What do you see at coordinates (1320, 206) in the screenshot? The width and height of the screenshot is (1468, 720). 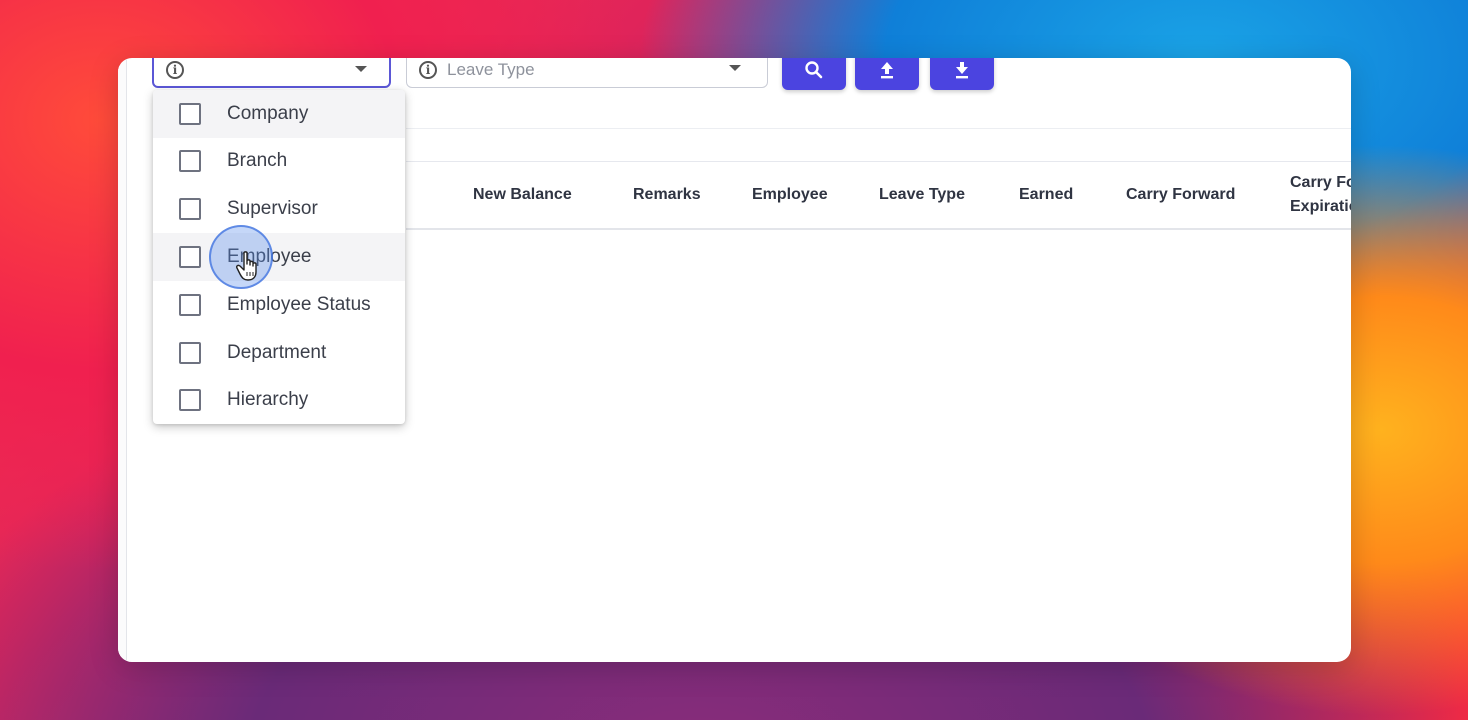 I see `column-header-line-2: Expiratio` at bounding box center [1320, 206].